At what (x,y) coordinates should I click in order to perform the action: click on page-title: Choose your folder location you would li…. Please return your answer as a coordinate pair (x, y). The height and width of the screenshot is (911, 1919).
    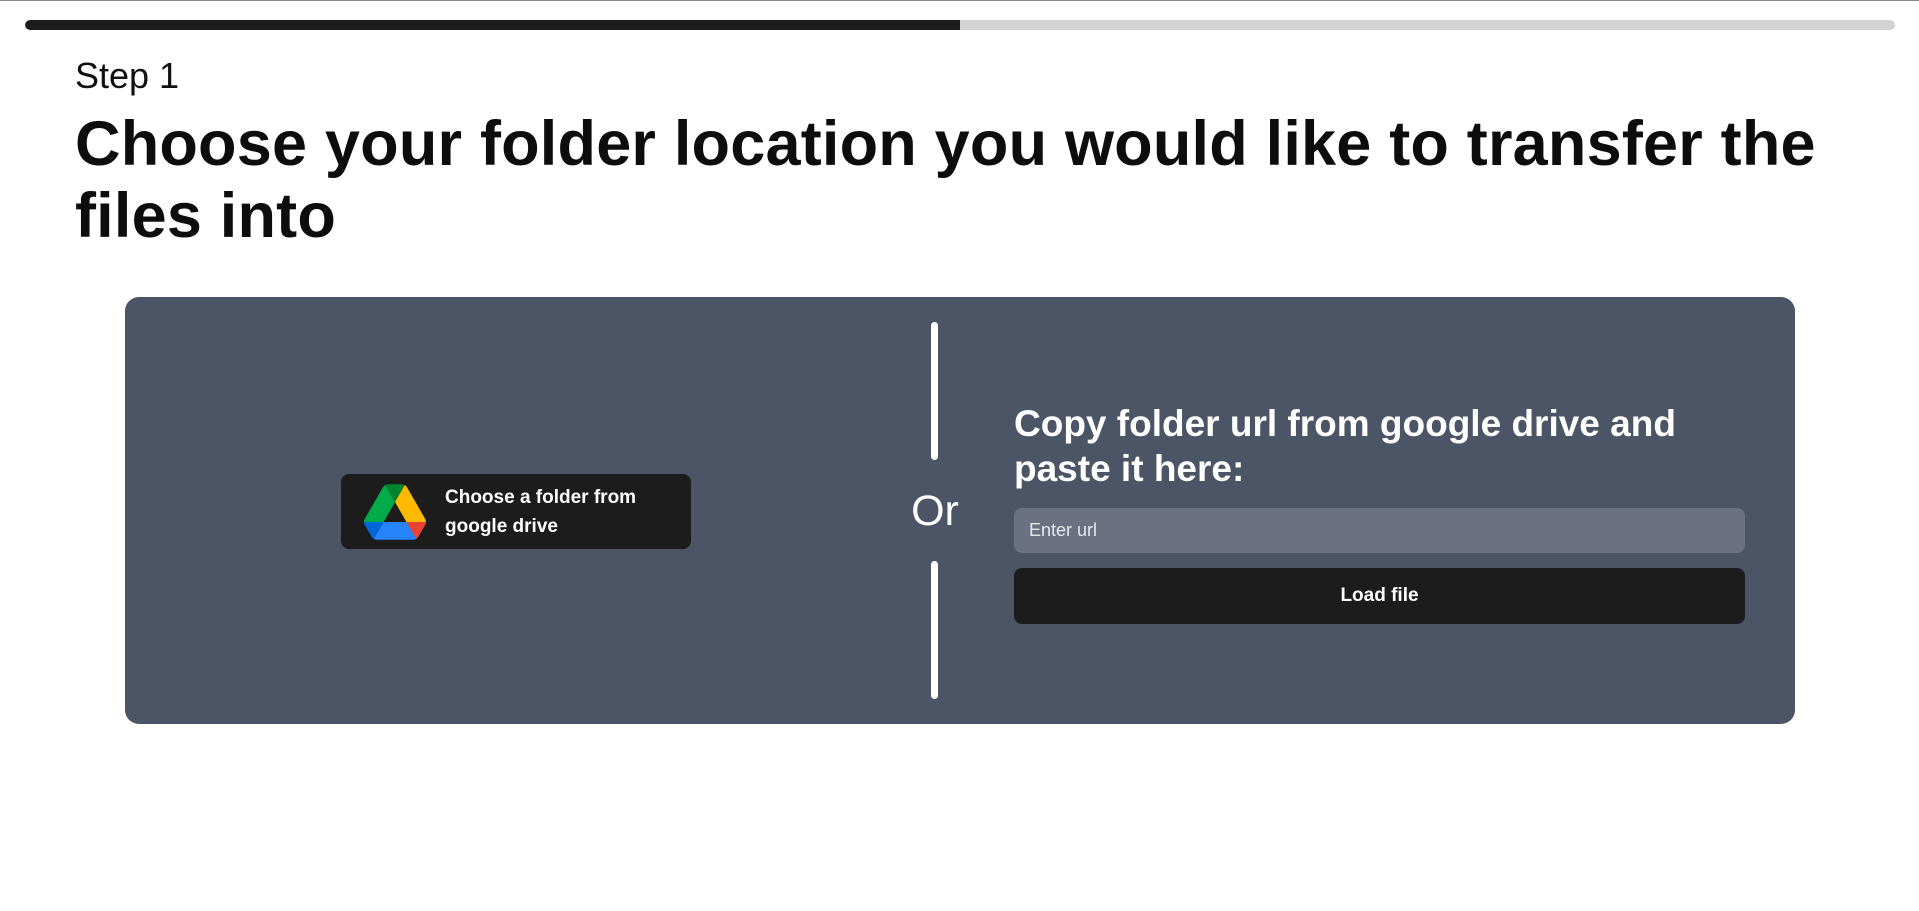
    Looking at the image, I should click on (945, 180).